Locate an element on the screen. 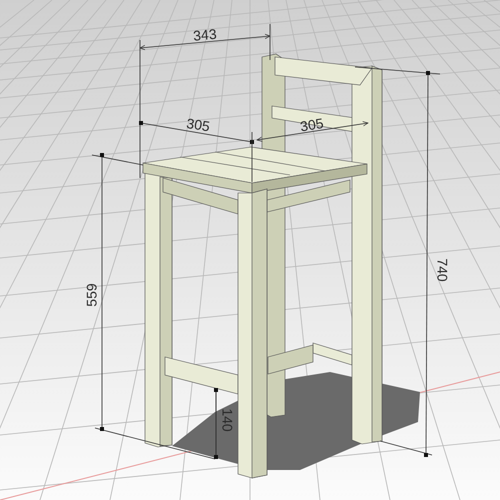  dimension-label: 140 is located at coordinates (227, 420).